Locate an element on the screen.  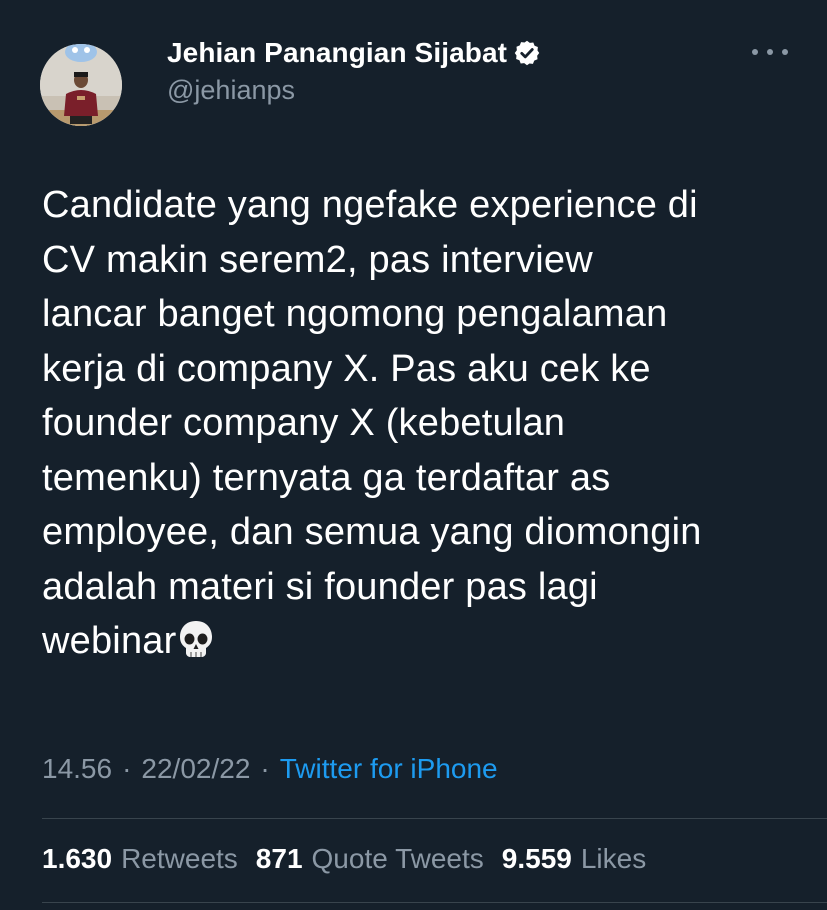
likes-stat: 9.559 Likes is located at coordinates (574, 859).